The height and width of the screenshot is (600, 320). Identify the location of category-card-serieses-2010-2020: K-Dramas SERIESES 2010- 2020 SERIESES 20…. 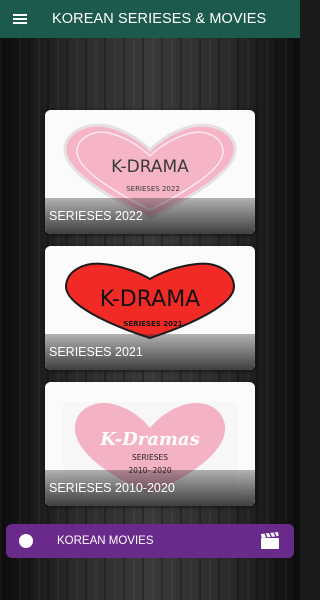
(150, 444).